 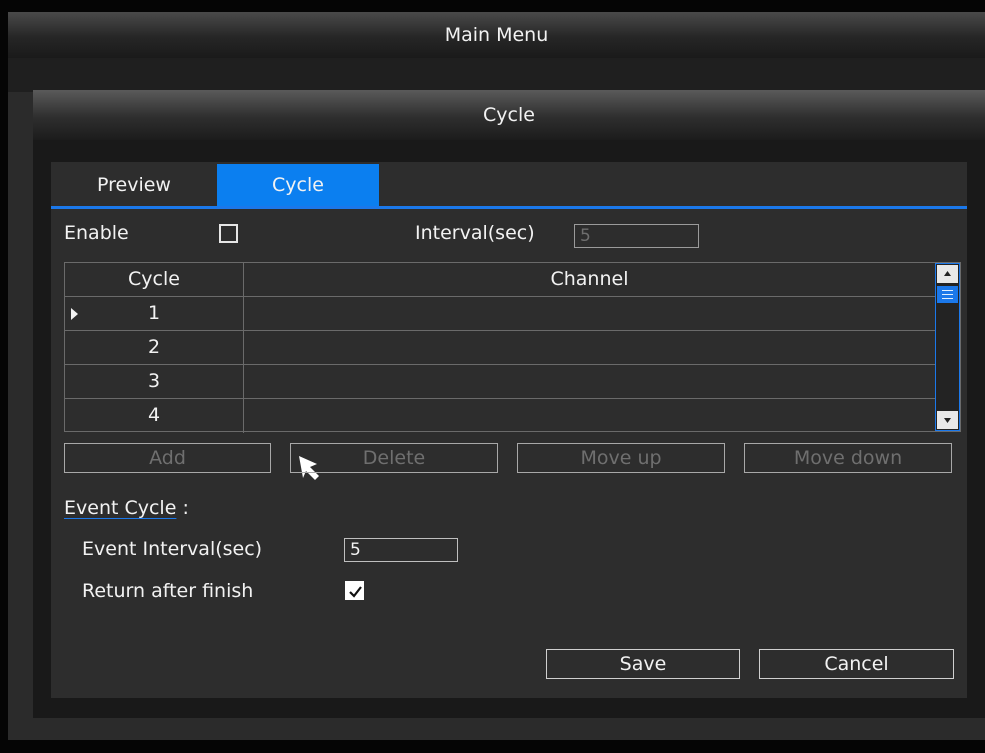 I want to click on move-up-button: Move up, so click(x=621, y=458).